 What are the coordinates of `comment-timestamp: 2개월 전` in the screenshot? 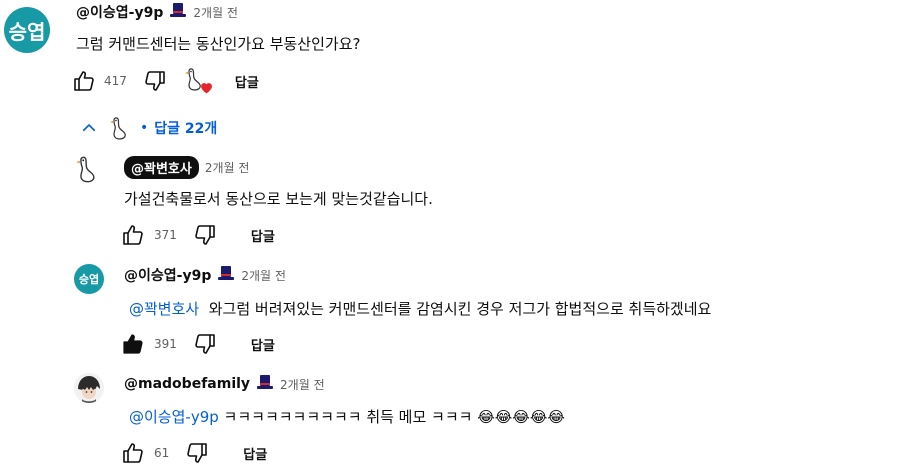 It's located at (215, 12).